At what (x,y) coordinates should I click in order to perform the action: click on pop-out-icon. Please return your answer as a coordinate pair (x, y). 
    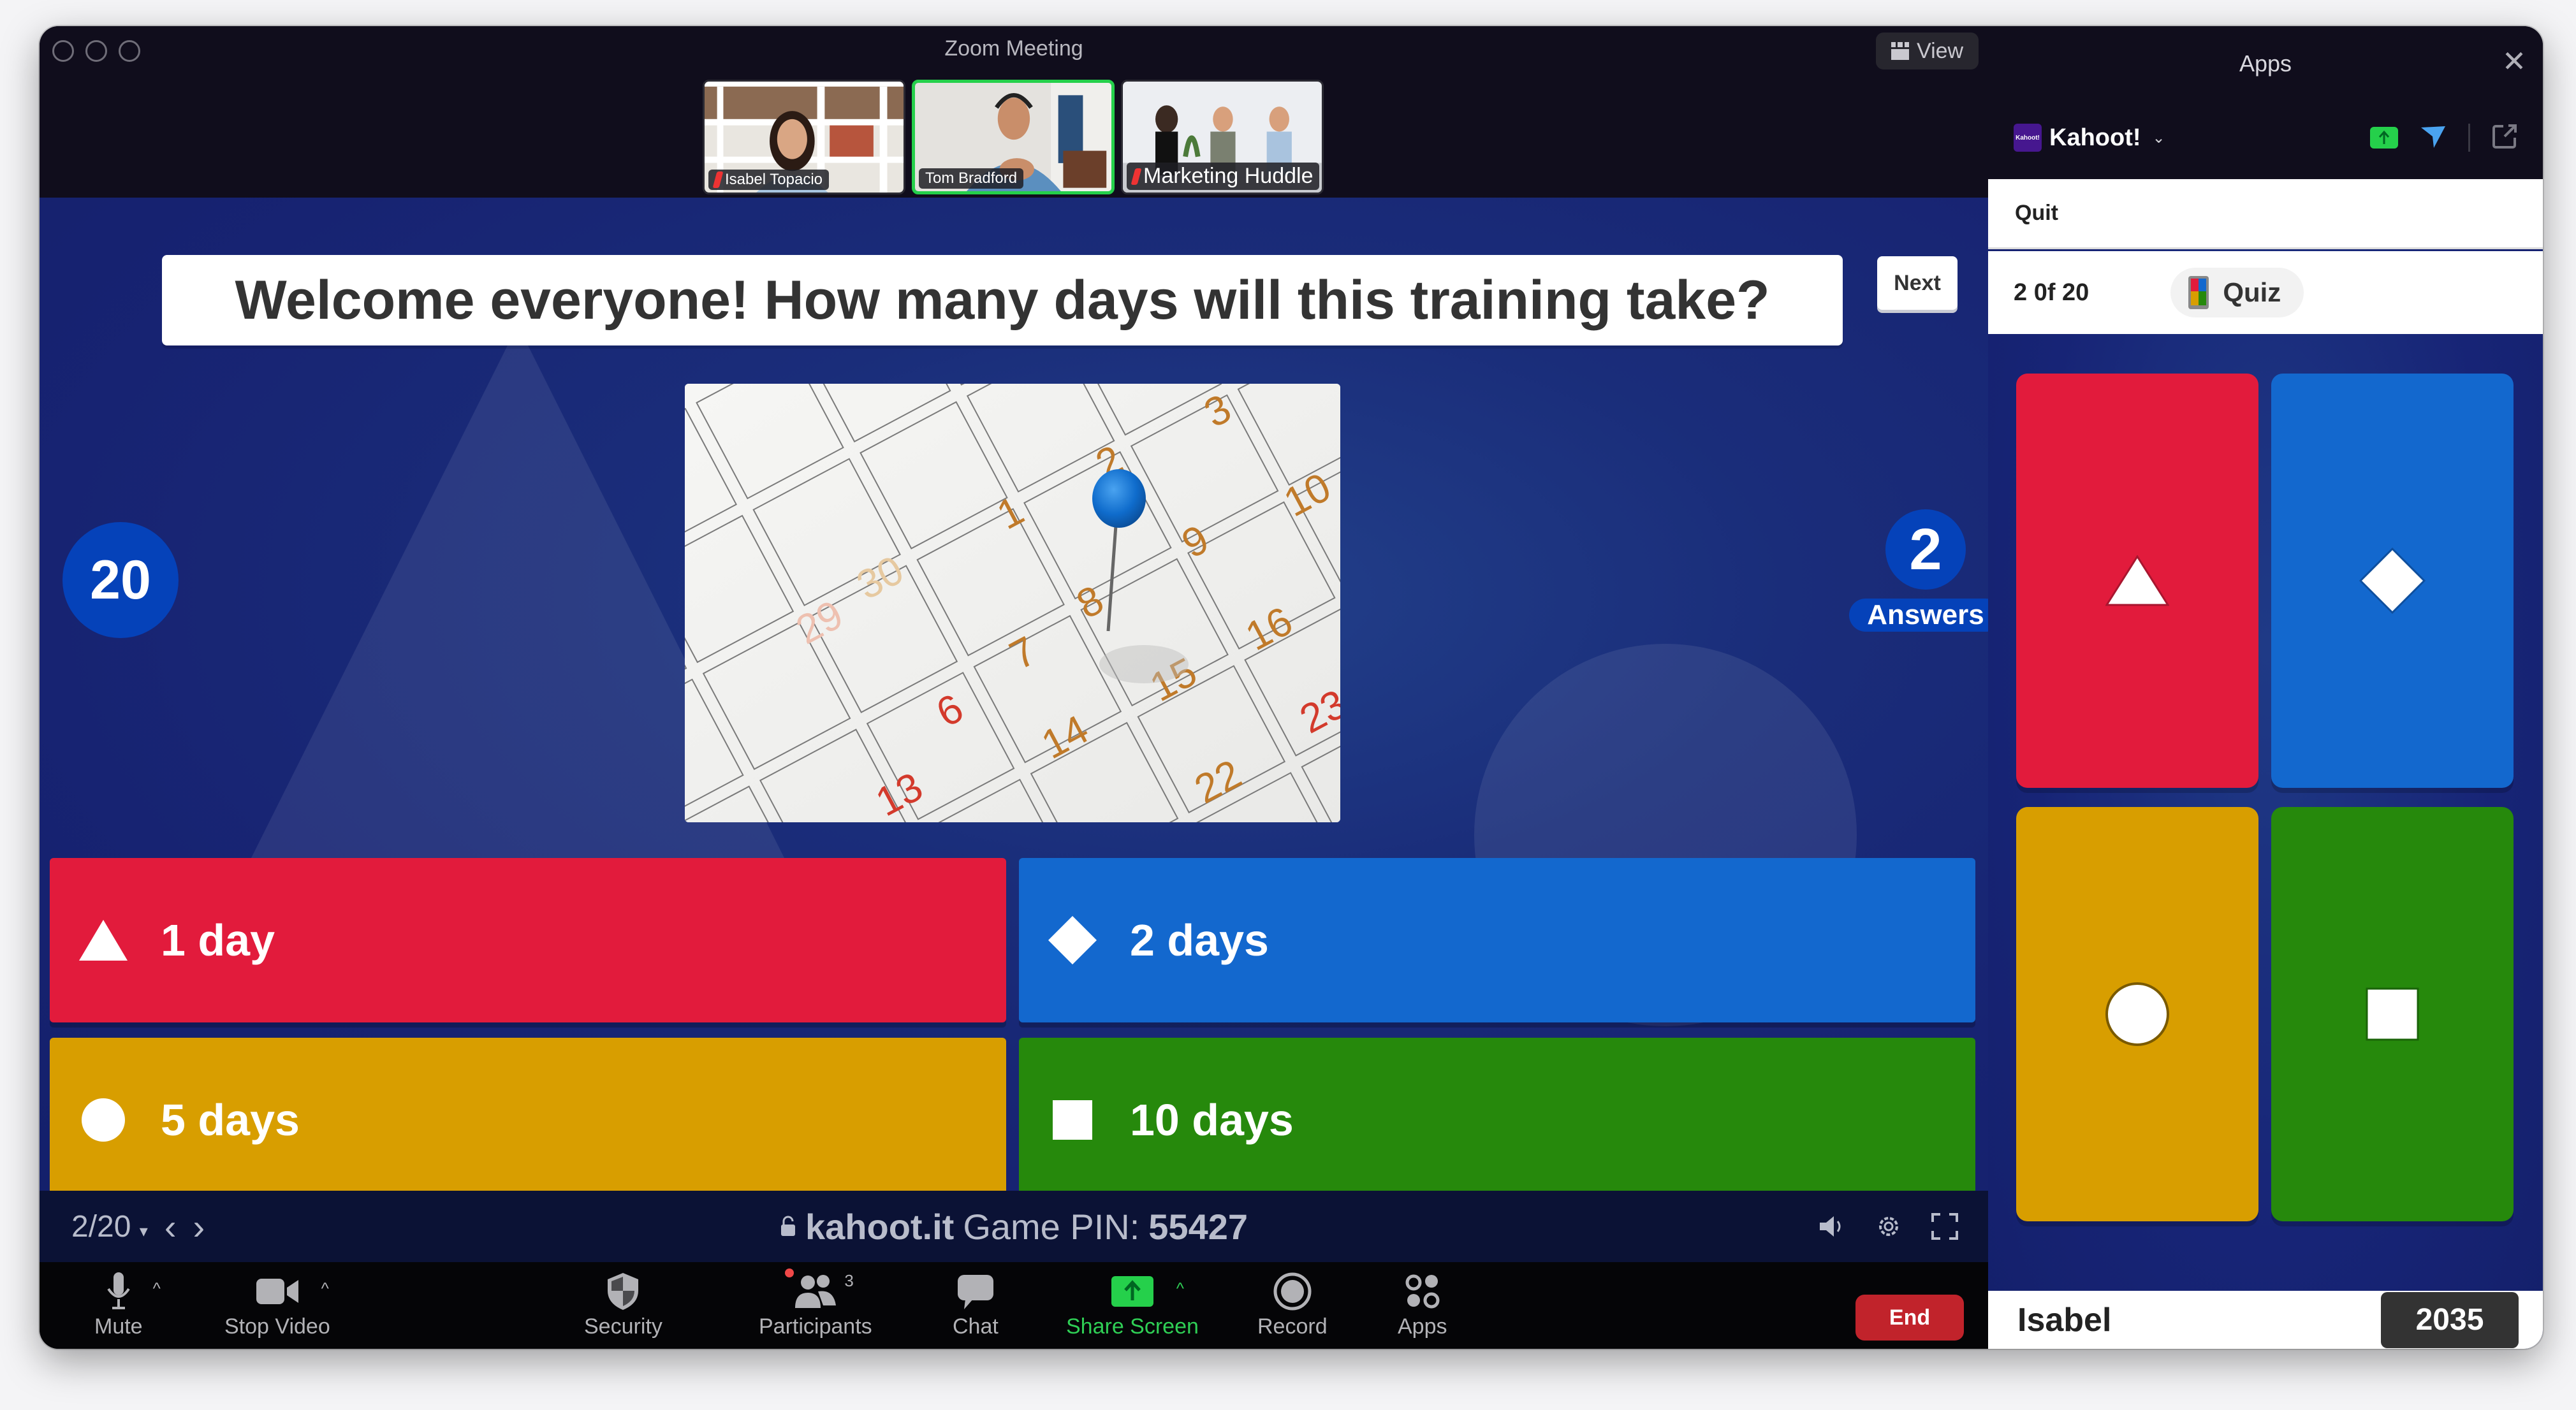
    Looking at the image, I should click on (2504, 138).